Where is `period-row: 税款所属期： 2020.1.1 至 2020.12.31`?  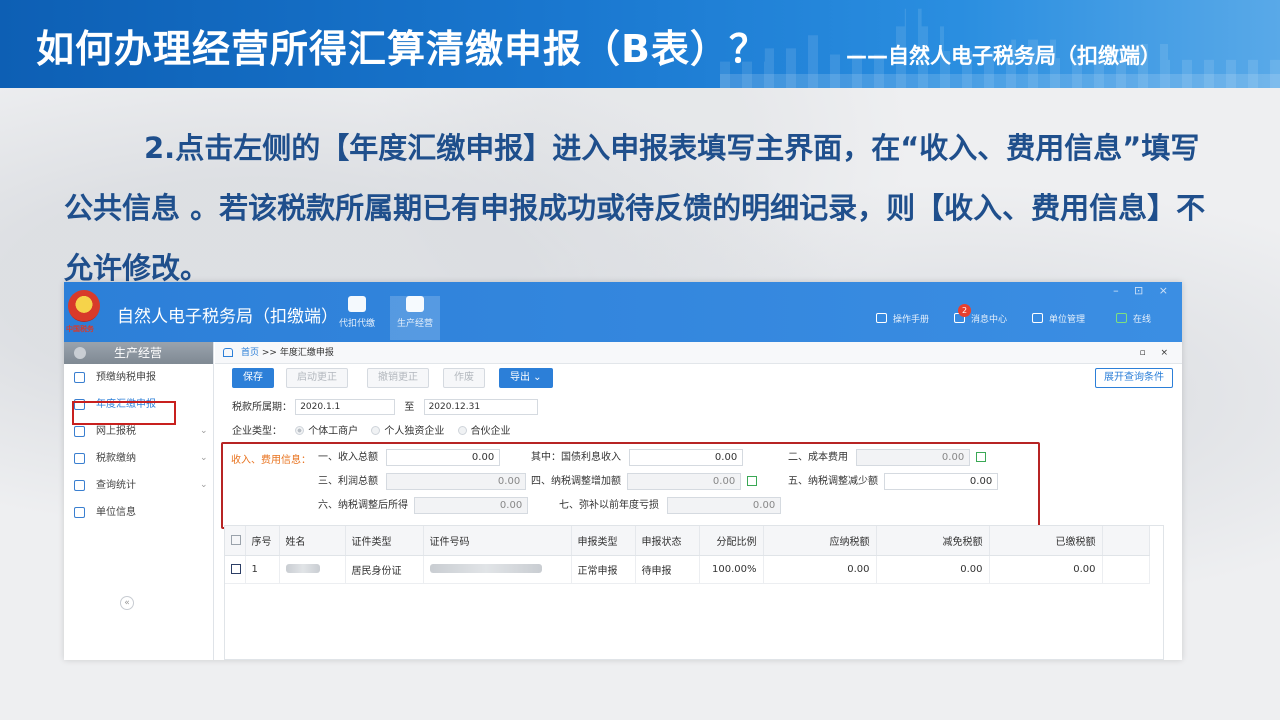
period-row: 税款所属期： 2020.1.1 至 2020.12.31 is located at coordinates (385, 406).